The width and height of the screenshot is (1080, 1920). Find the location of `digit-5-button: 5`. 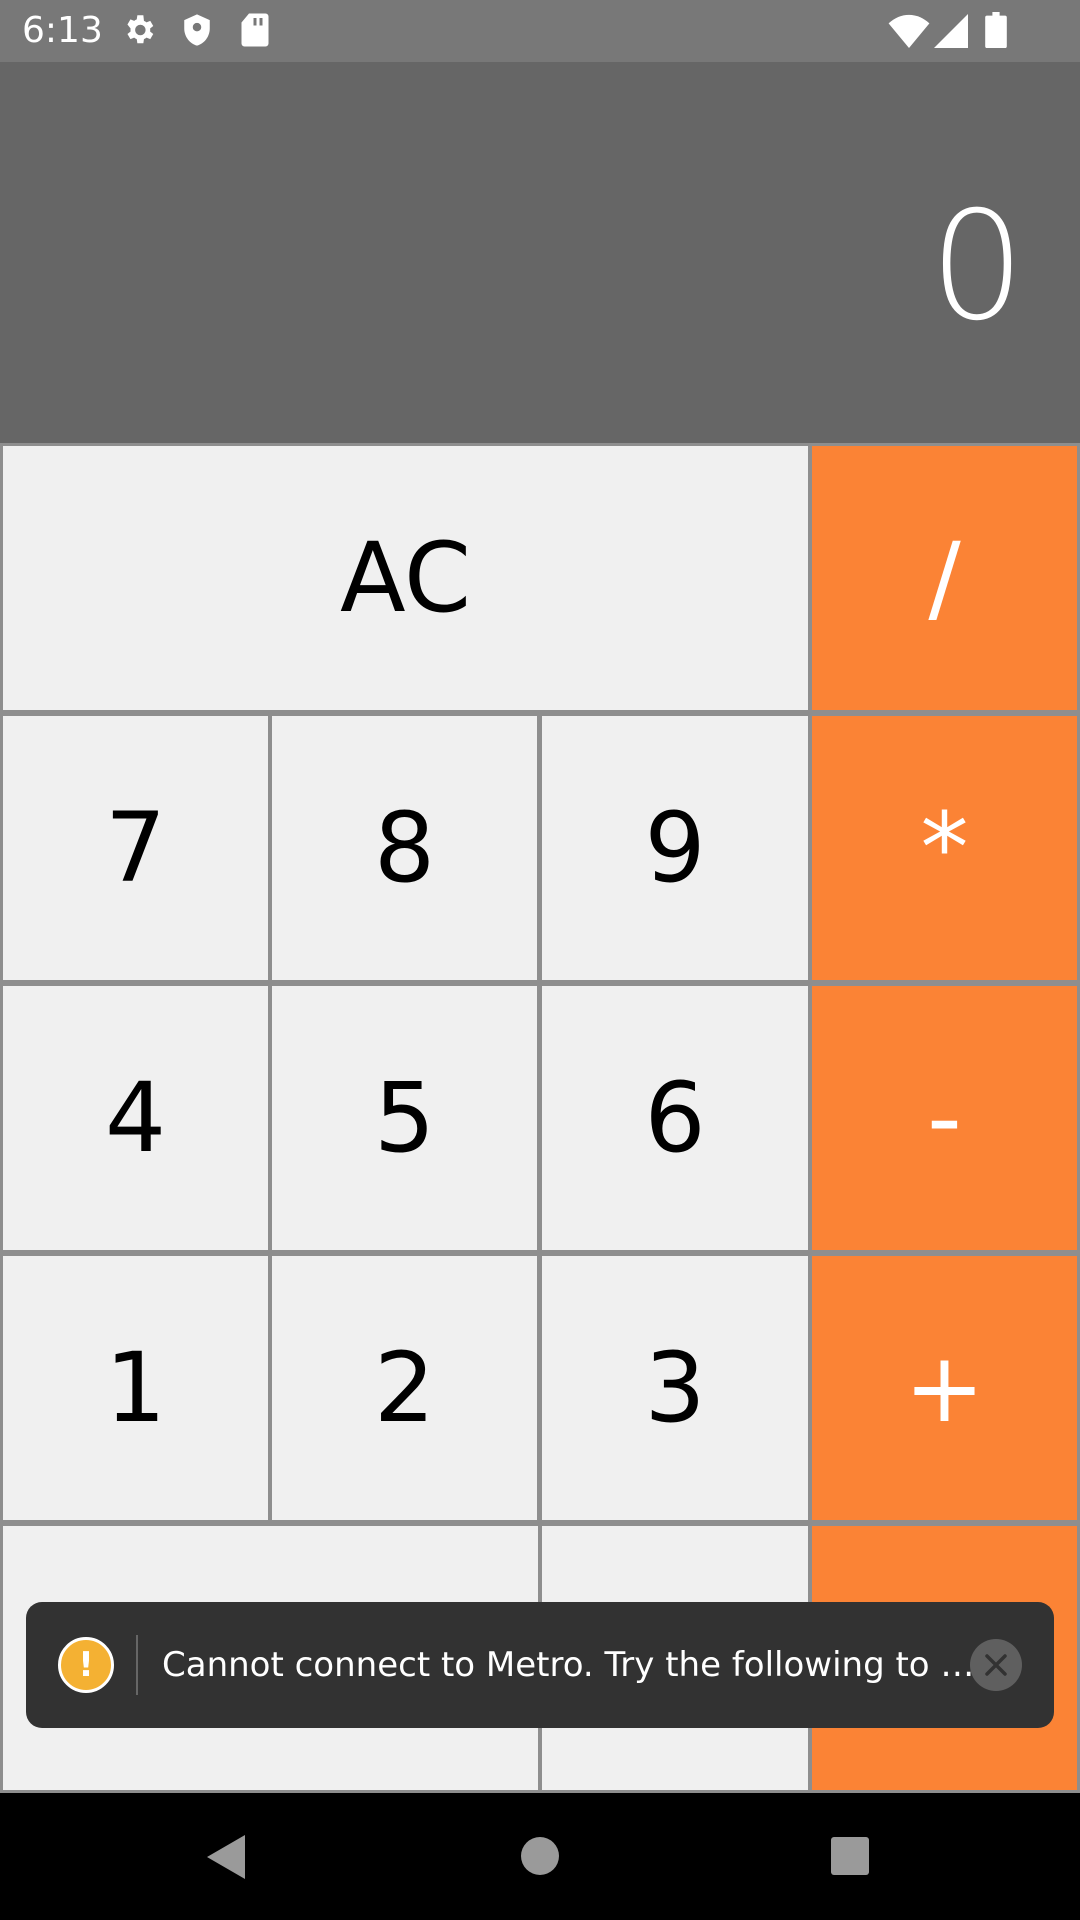

digit-5-button: 5 is located at coordinates (404, 1118).